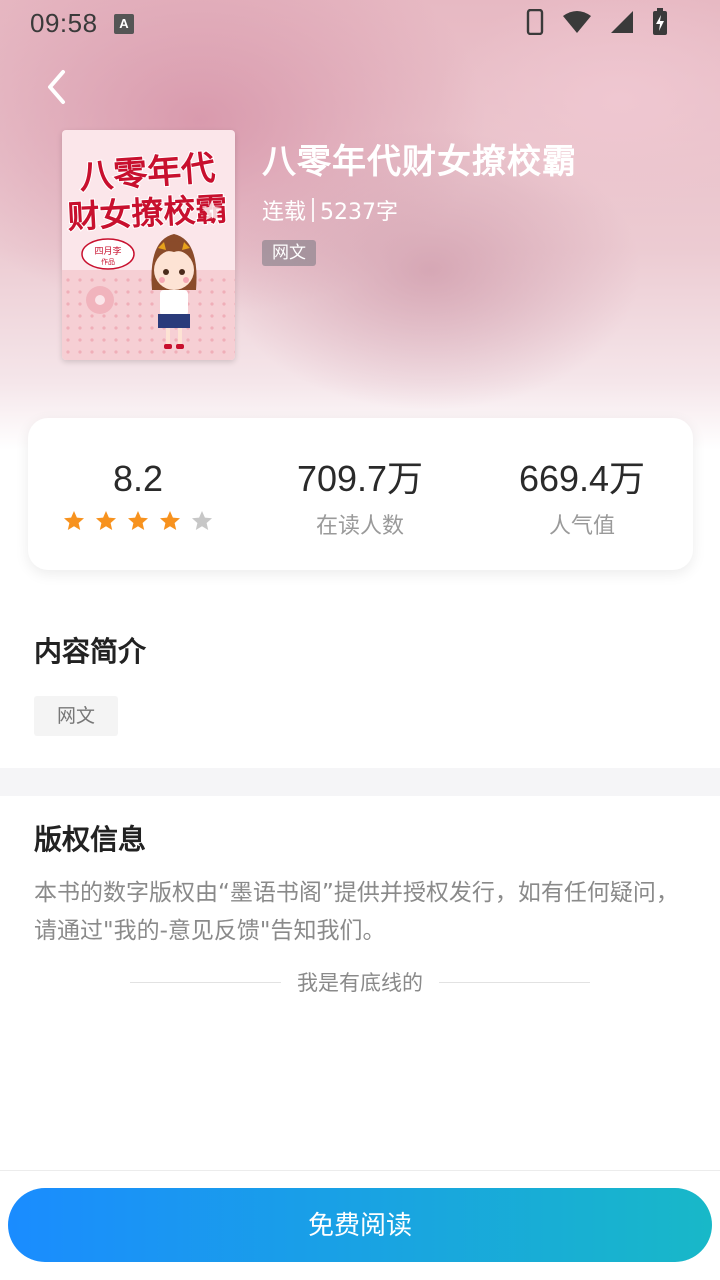 This screenshot has height=1280, width=720. I want to click on book-tag: 网文, so click(289, 253).